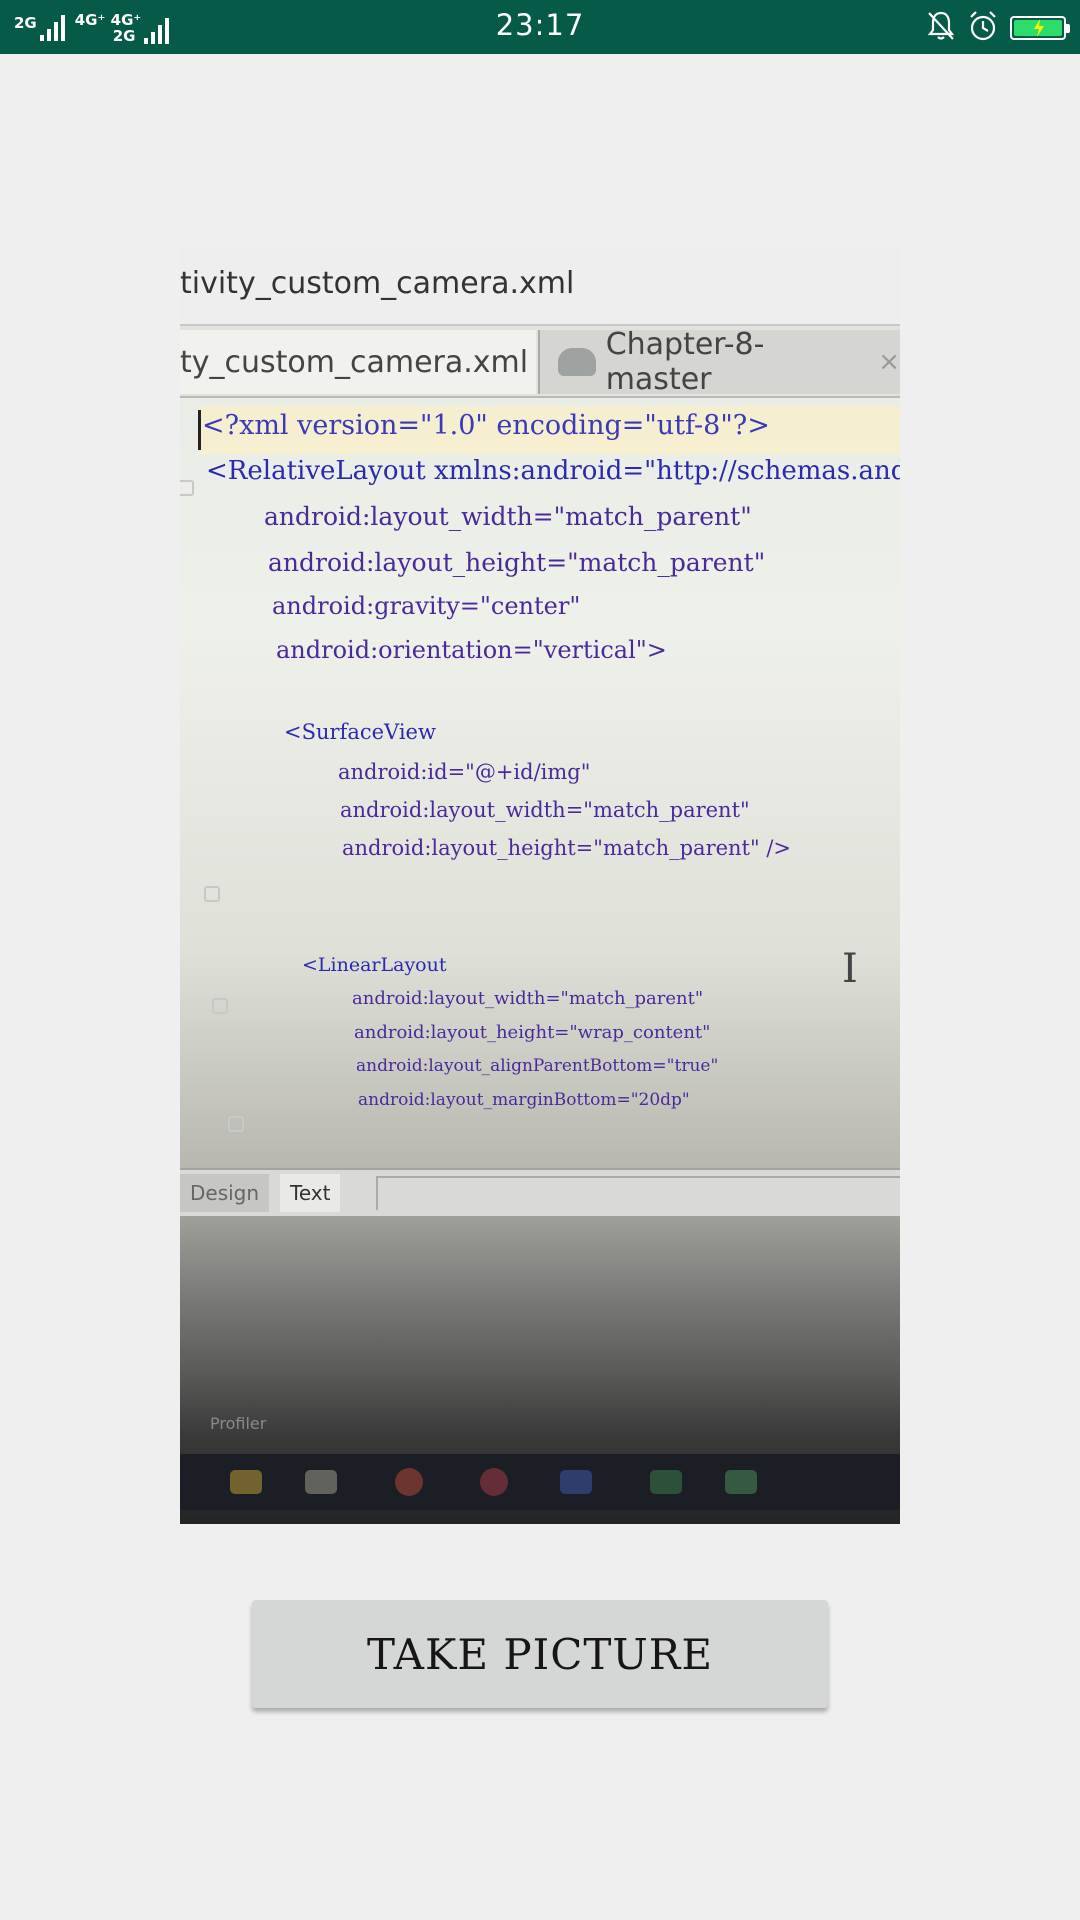 This screenshot has width=1080, height=1920. What do you see at coordinates (540, 1654) in the screenshot?
I see `take-picture-button: TAKE PICTURE` at bounding box center [540, 1654].